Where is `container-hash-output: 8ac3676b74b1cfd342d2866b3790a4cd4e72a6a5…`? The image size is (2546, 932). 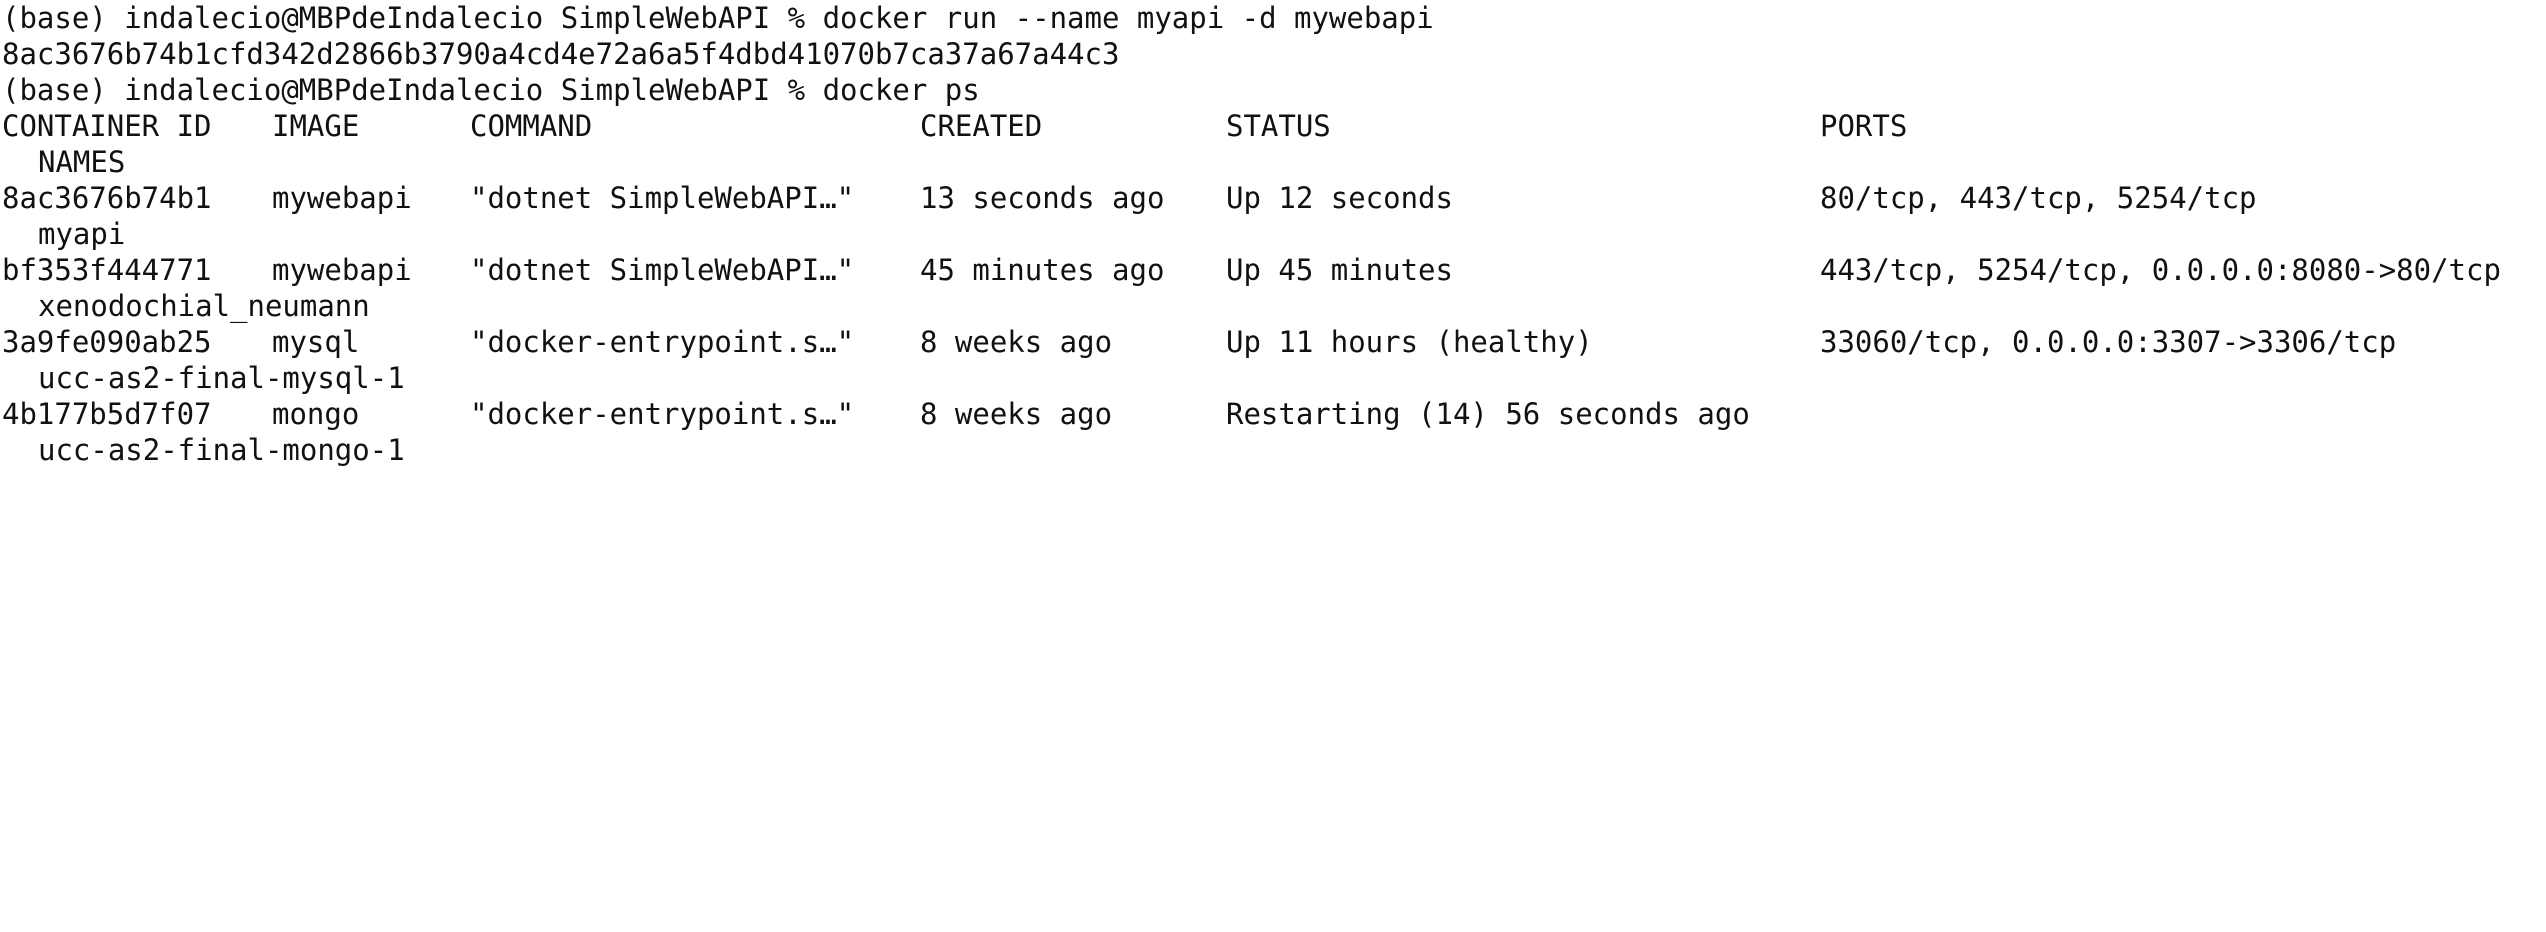
container-hash-output: 8ac3676b74b1cfd342d2866b3790a4cd4e72a6a5… is located at coordinates (561, 54).